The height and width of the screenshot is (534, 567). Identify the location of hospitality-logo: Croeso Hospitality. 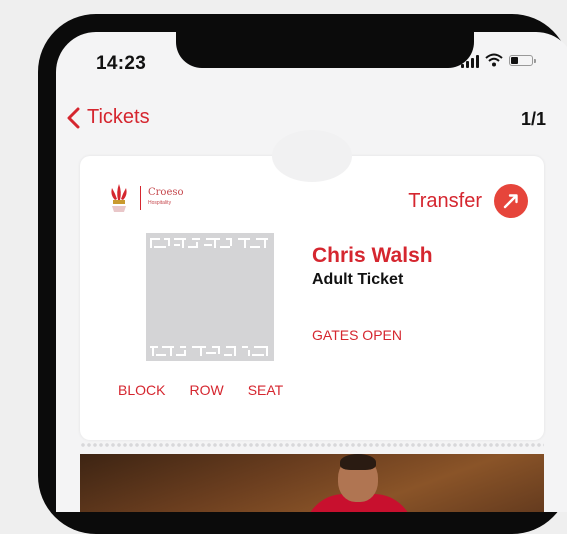
(159, 201).